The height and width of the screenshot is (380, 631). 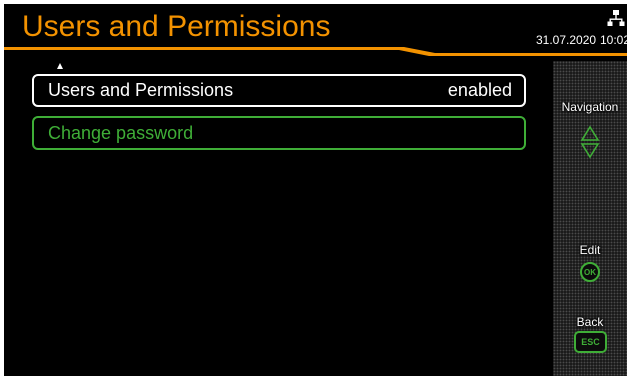 I want to click on scroll-up-arrow, so click(x=60, y=66).